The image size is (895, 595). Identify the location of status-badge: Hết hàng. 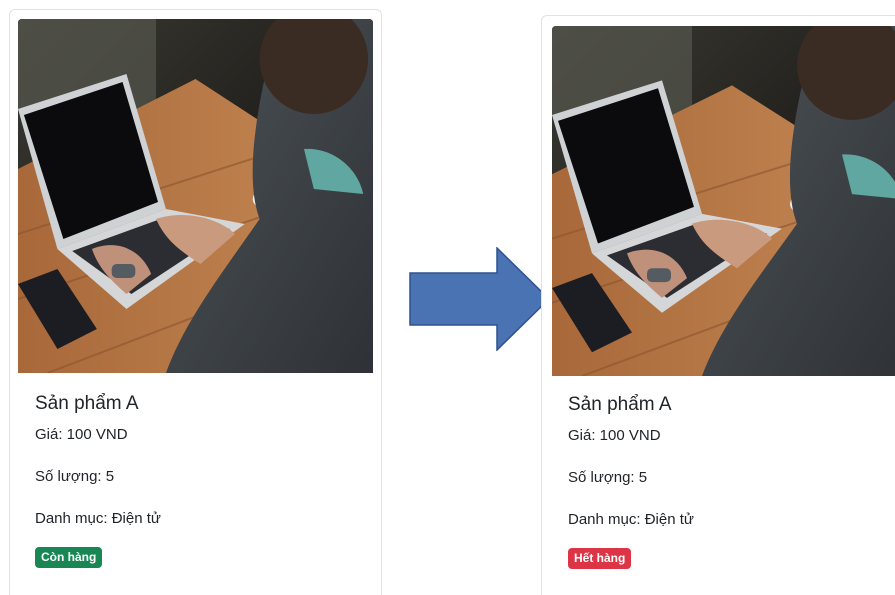
(600, 558).